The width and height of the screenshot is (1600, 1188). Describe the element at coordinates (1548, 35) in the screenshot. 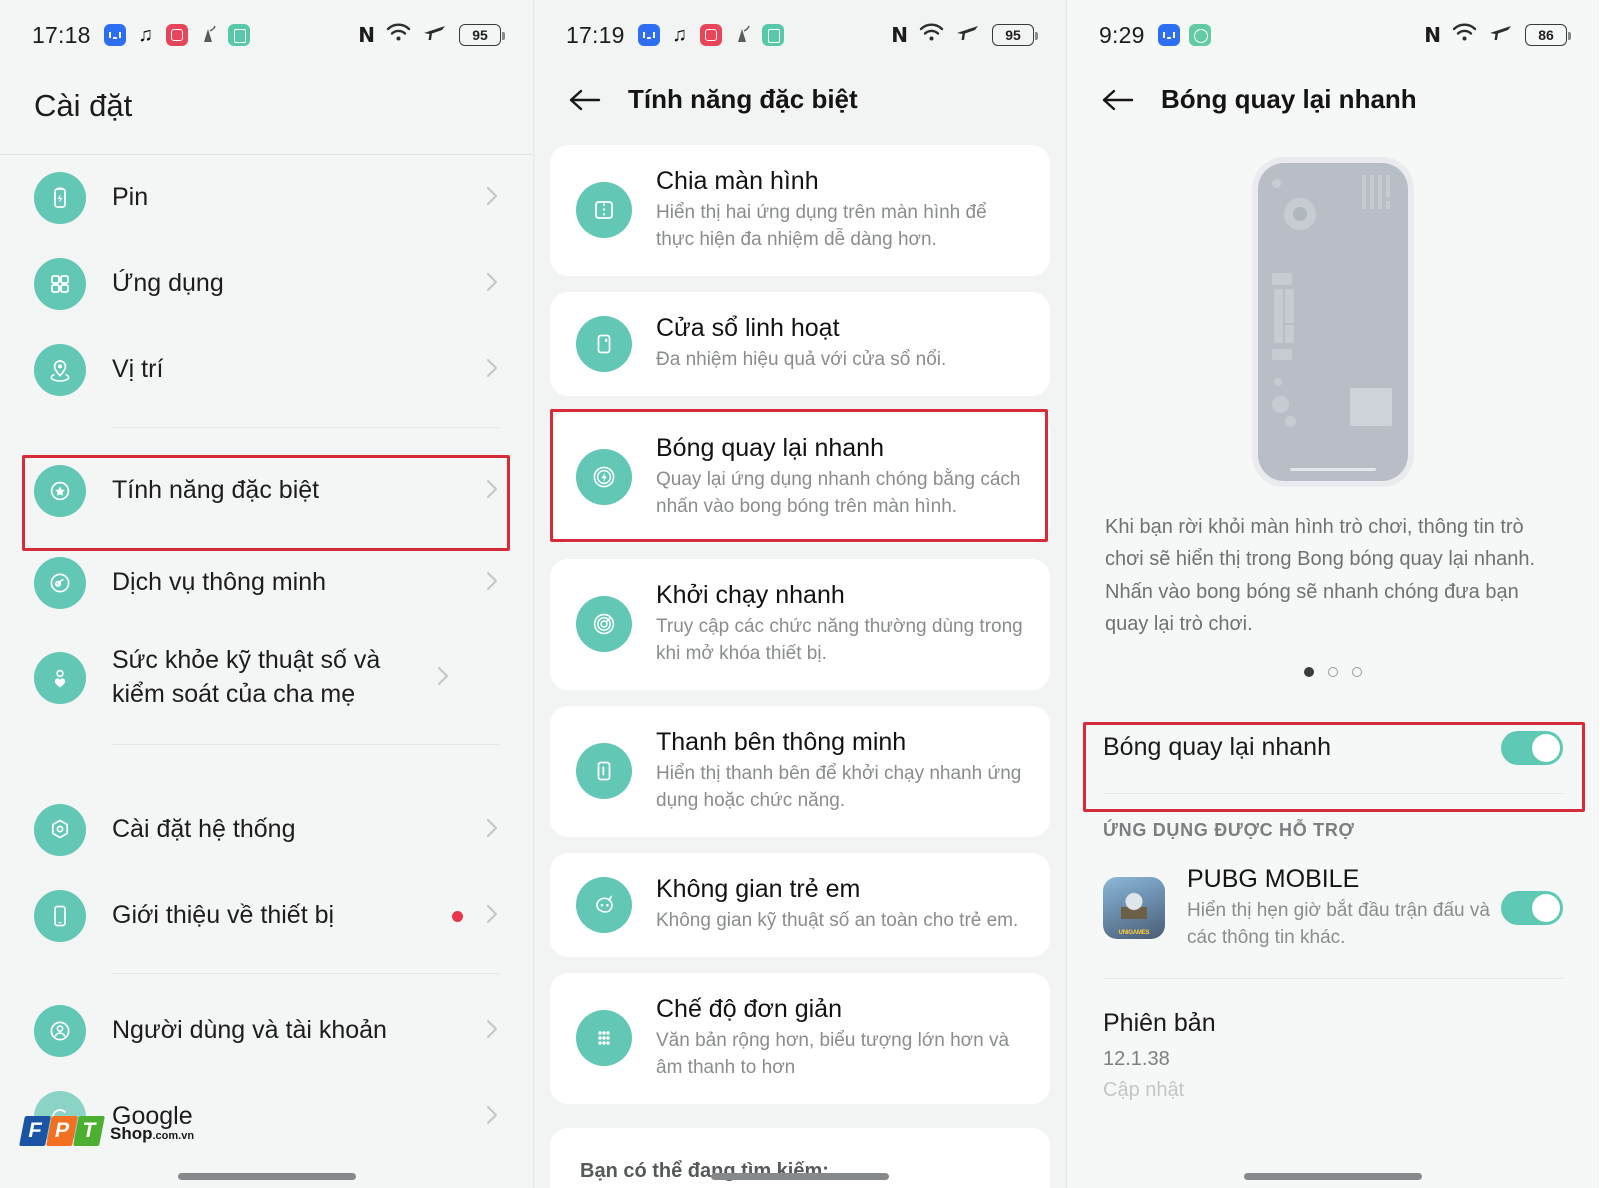

I see `battery-indicator: 86` at that location.